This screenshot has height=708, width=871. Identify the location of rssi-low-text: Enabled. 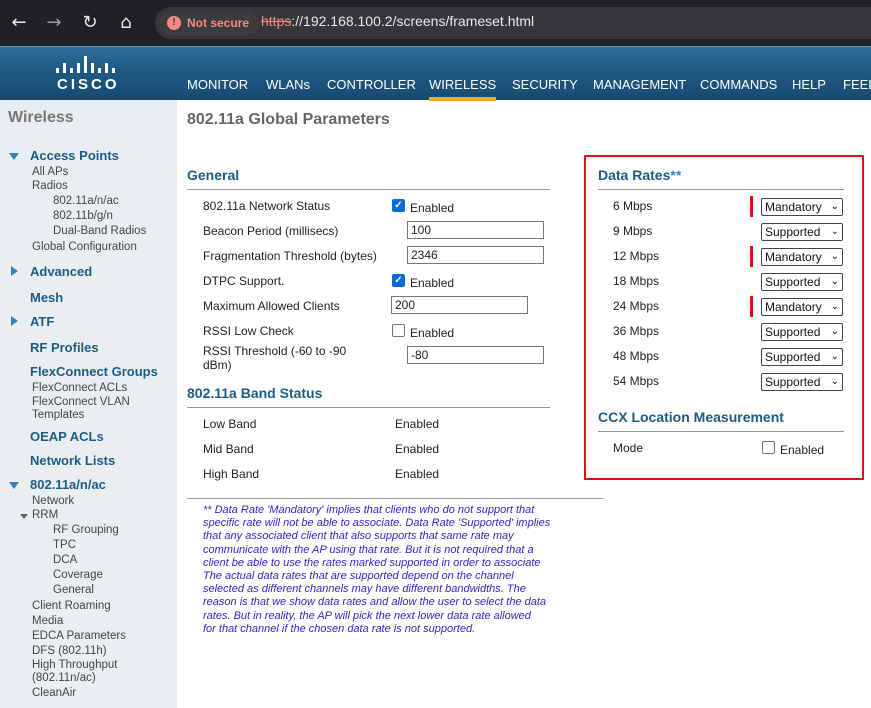
(432, 333).